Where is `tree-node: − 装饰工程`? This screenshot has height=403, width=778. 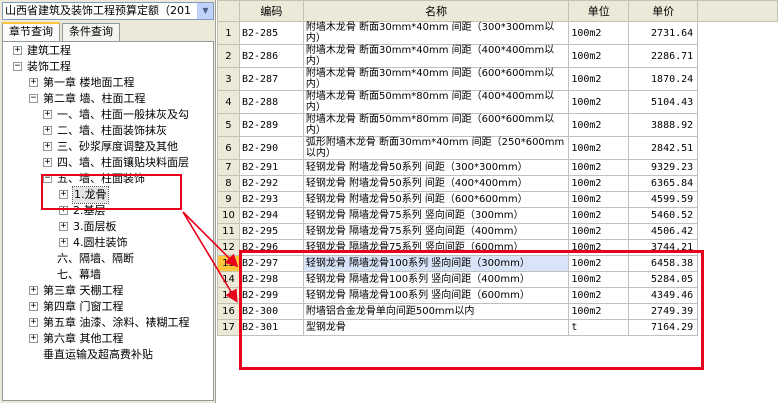 tree-node: − 装饰工程 is located at coordinates (108, 67).